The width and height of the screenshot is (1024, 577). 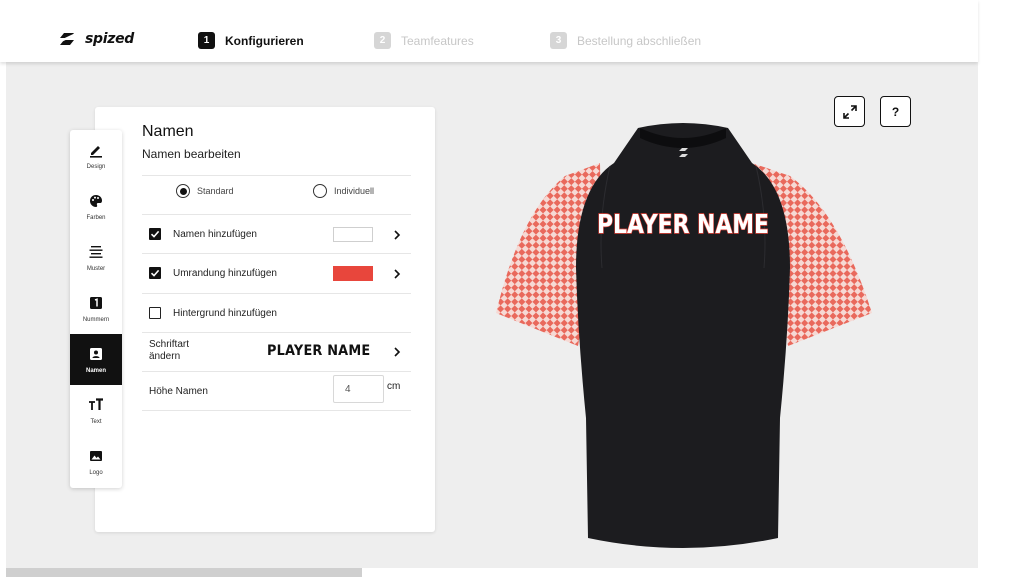 I want to click on spized-logo-icon, so click(x=67, y=38).